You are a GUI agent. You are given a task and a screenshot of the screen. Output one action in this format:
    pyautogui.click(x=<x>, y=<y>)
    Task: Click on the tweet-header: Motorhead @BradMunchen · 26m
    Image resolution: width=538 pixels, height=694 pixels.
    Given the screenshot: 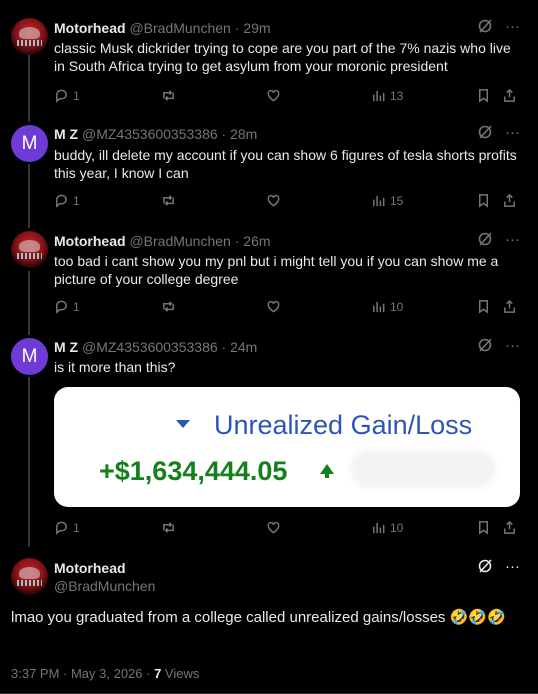 What is the action you would take?
    pyautogui.click(x=162, y=241)
    